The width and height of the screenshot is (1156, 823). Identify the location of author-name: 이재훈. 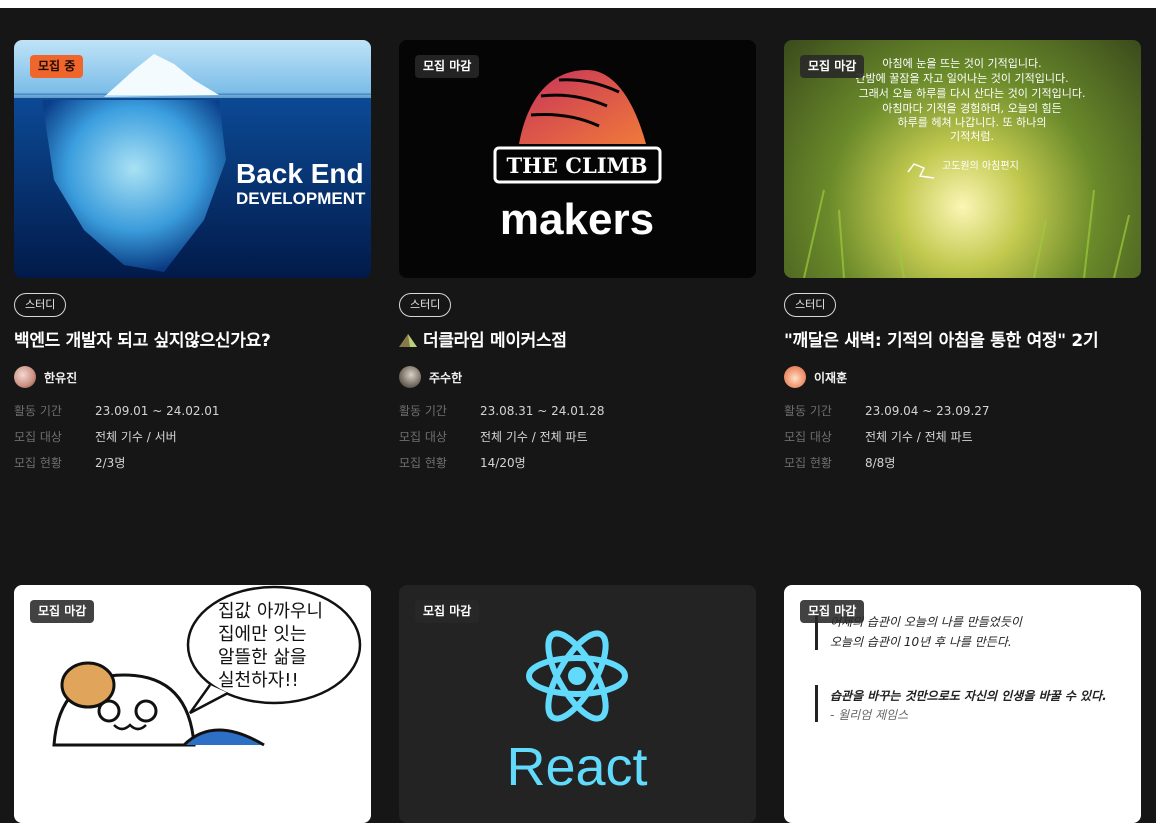
(831, 377).